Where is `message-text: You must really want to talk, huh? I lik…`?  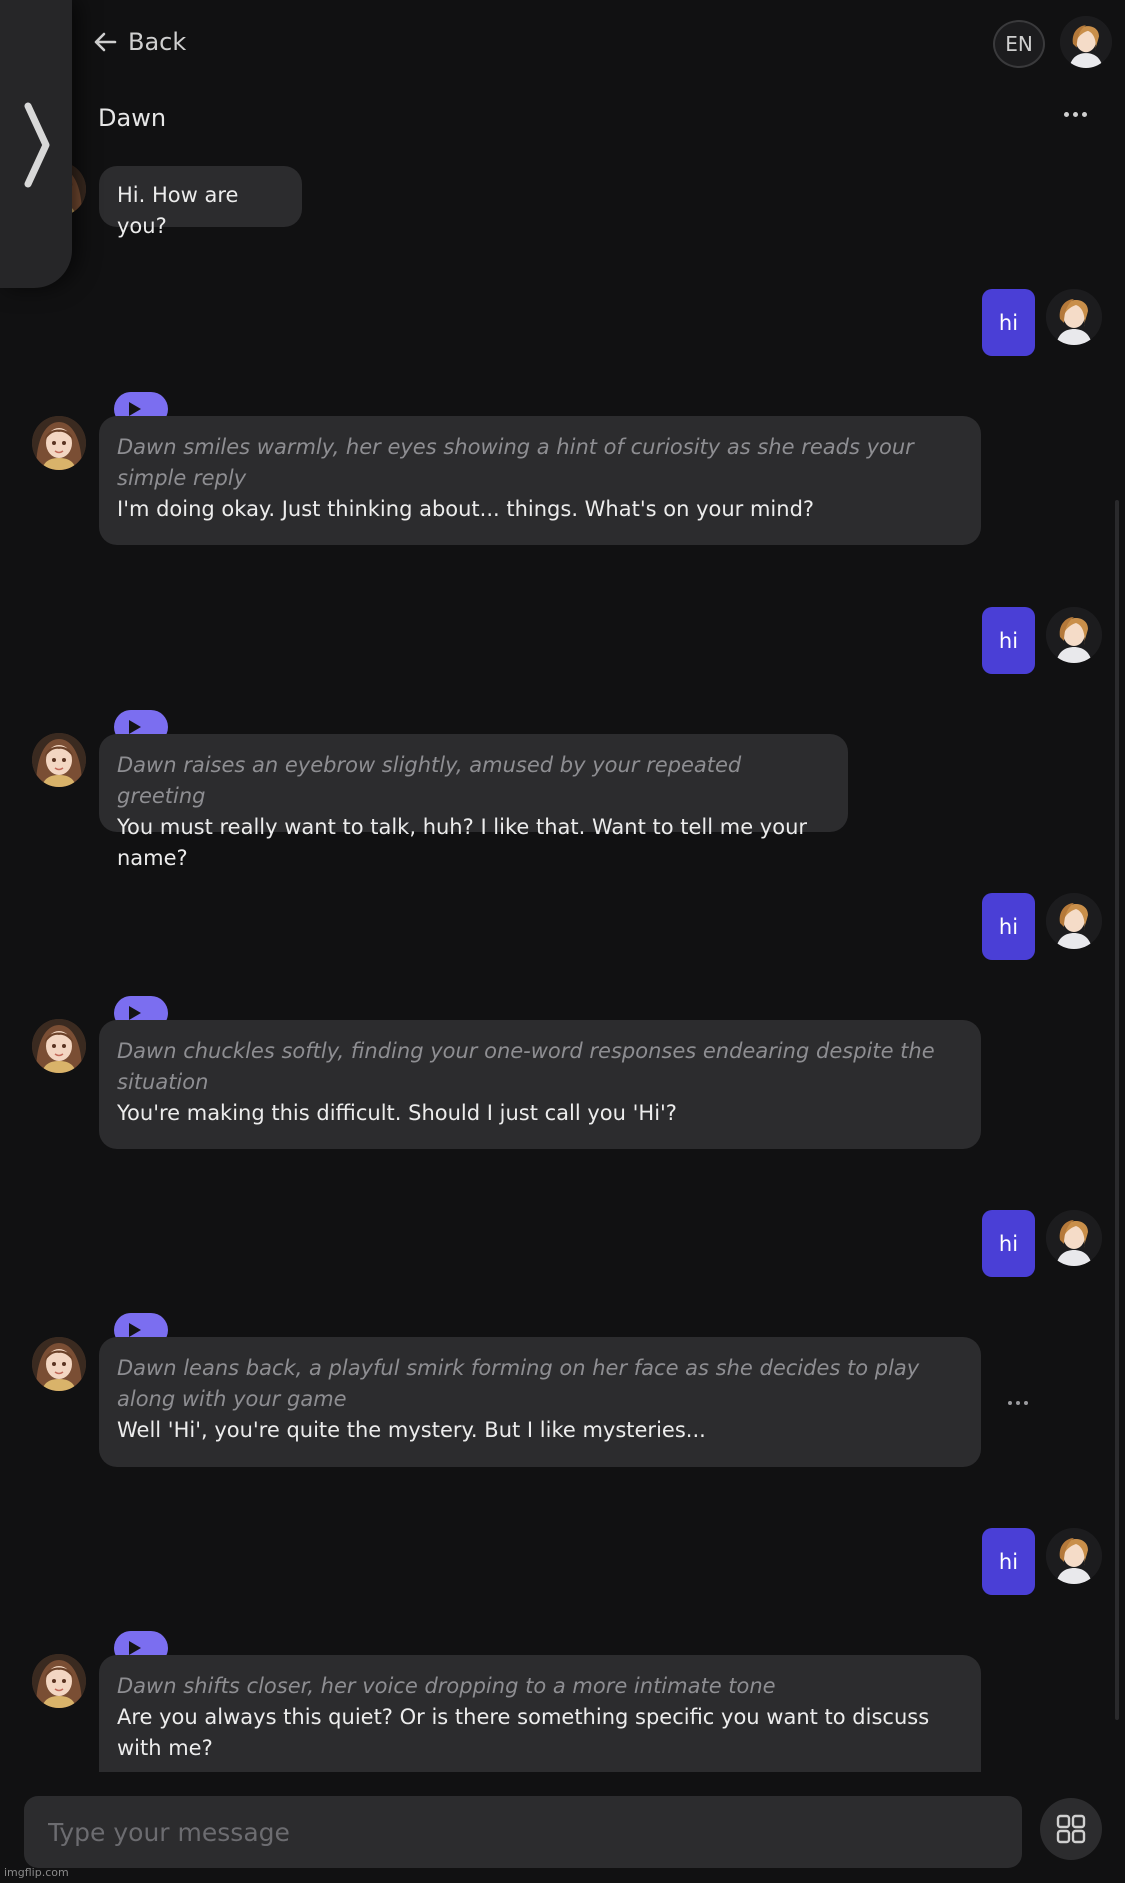 message-text: You must really want to talk, huh? I lik… is located at coordinates (462, 842).